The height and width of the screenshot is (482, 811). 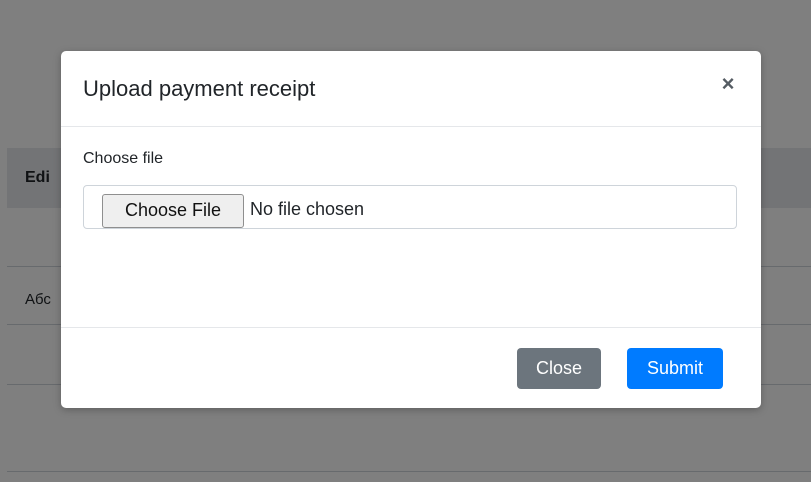 What do you see at coordinates (410, 207) in the screenshot?
I see `file-input: Choose File No file chosen` at bounding box center [410, 207].